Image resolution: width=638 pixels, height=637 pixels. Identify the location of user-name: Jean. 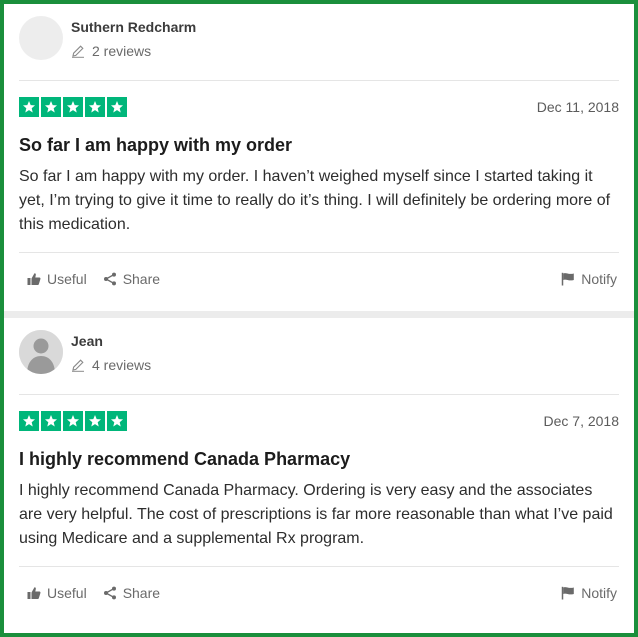
(111, 341).